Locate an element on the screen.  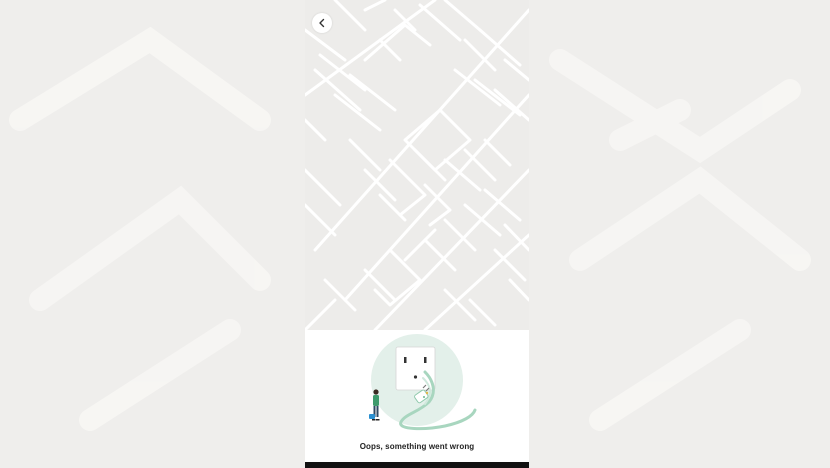
chevron-left-icon is located at coordinates (322, 23).